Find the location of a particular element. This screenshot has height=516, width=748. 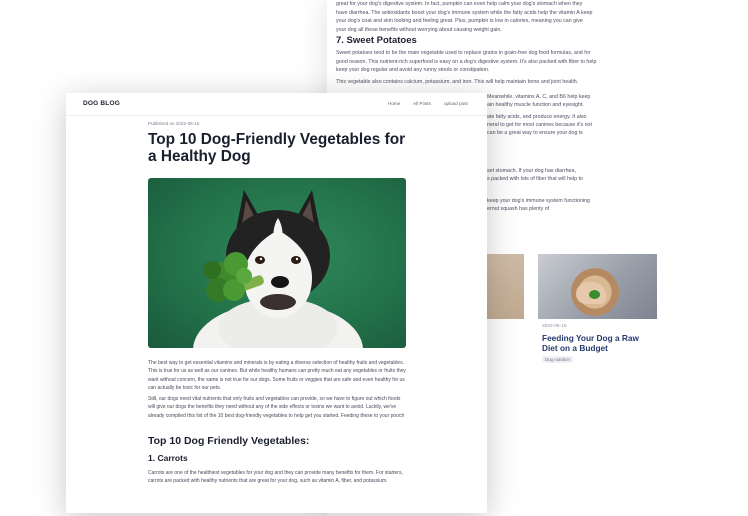

nav-home-link: Home is located at coordinates (394, 103).